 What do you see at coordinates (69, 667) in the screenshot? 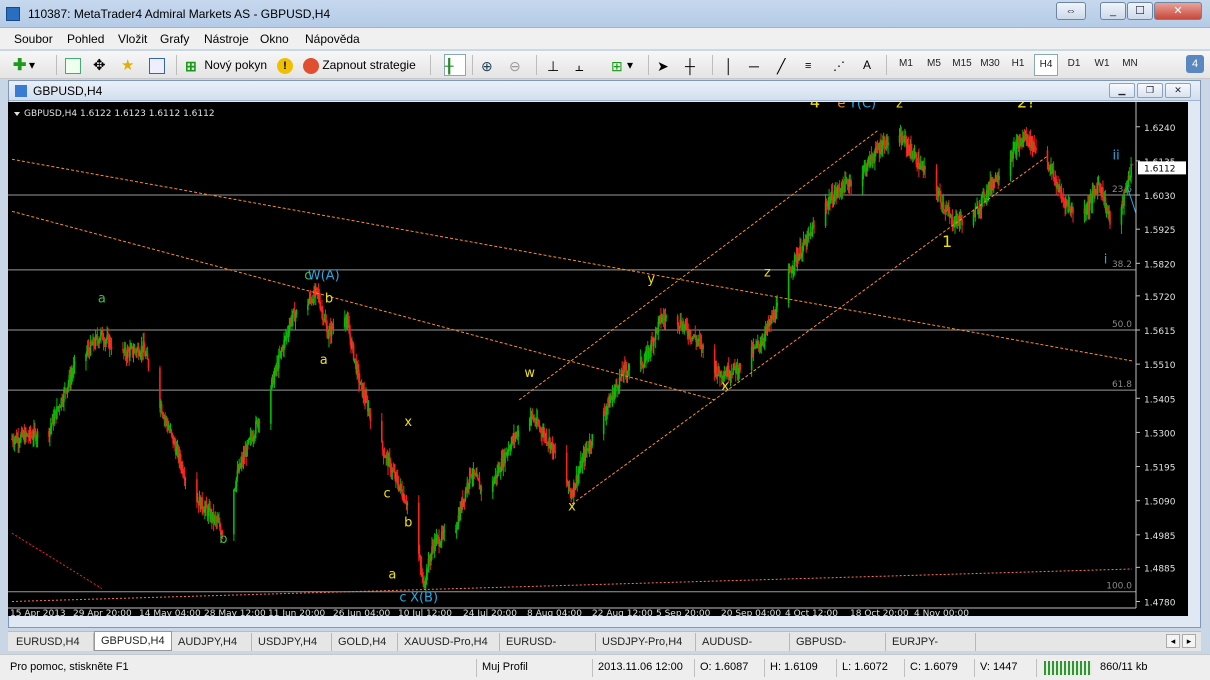
I see `status-help: Pro pomoc, stiskněte F1` at bounding box center [69, 667].